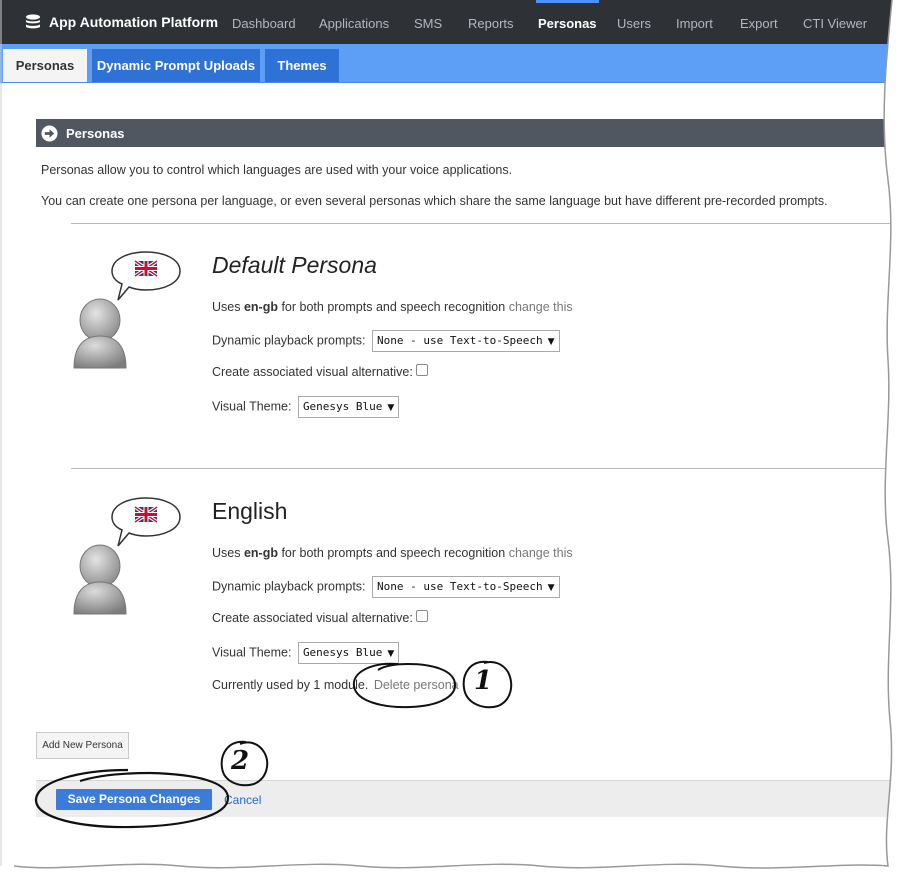 The width and height of the screenshot is (902, 884). Describe the element at coordinates (264, 22) in the screenshot. I see `nav-item-dashboard: Dashboard` at that location.